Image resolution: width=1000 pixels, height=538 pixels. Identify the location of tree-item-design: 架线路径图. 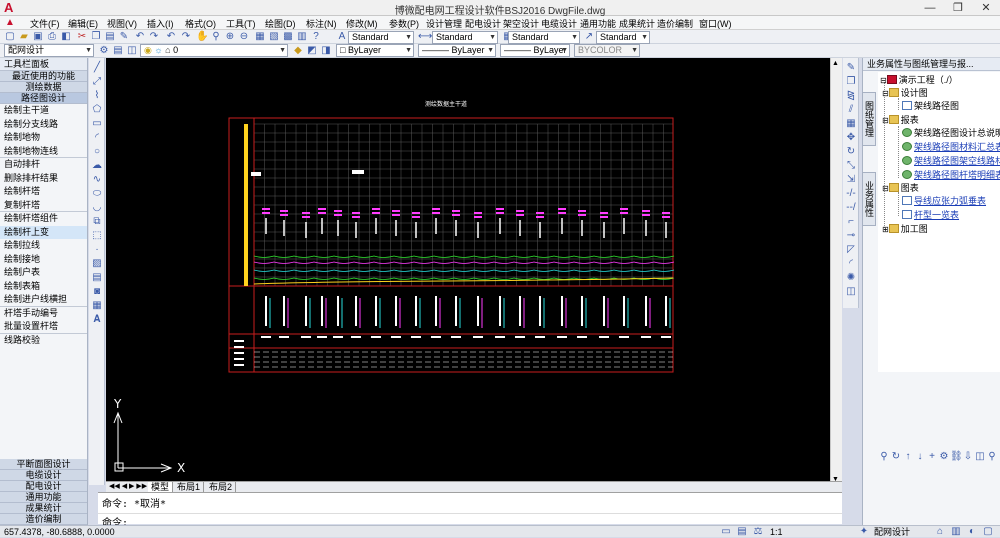
(930, 106).